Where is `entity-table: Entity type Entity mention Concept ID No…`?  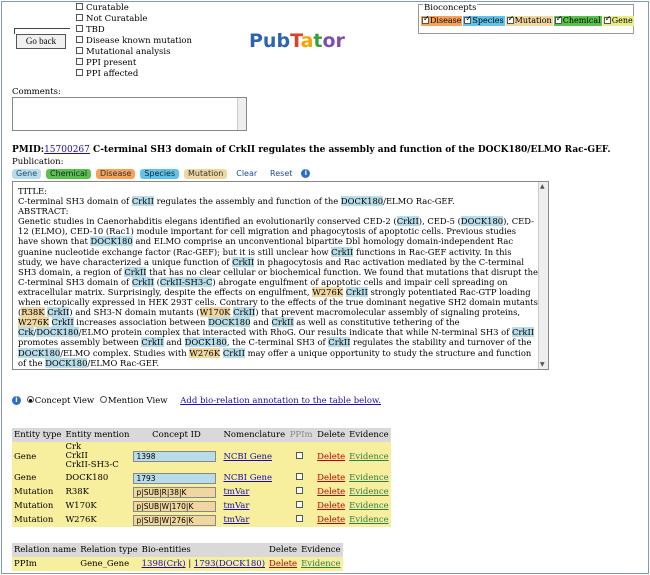 entity-table: Entity type Entity mention Concept ID No… is located at coordinates (201, 477).